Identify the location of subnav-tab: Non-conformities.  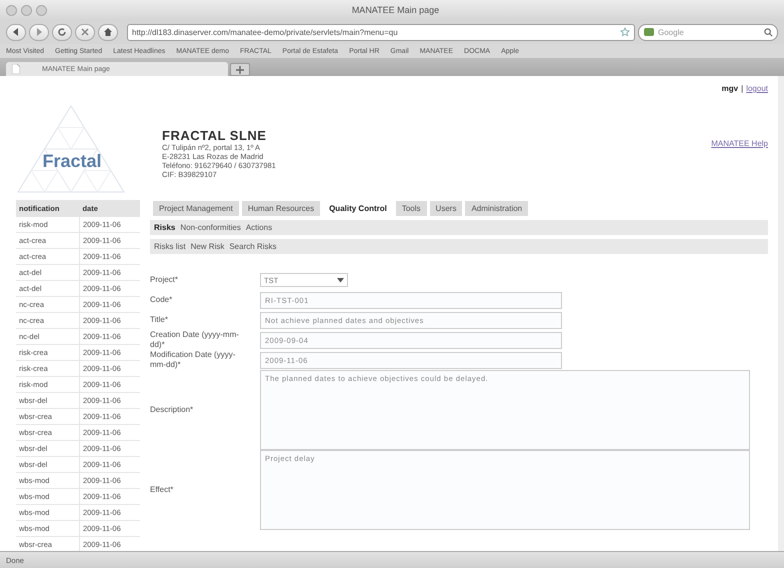
(210, 227).